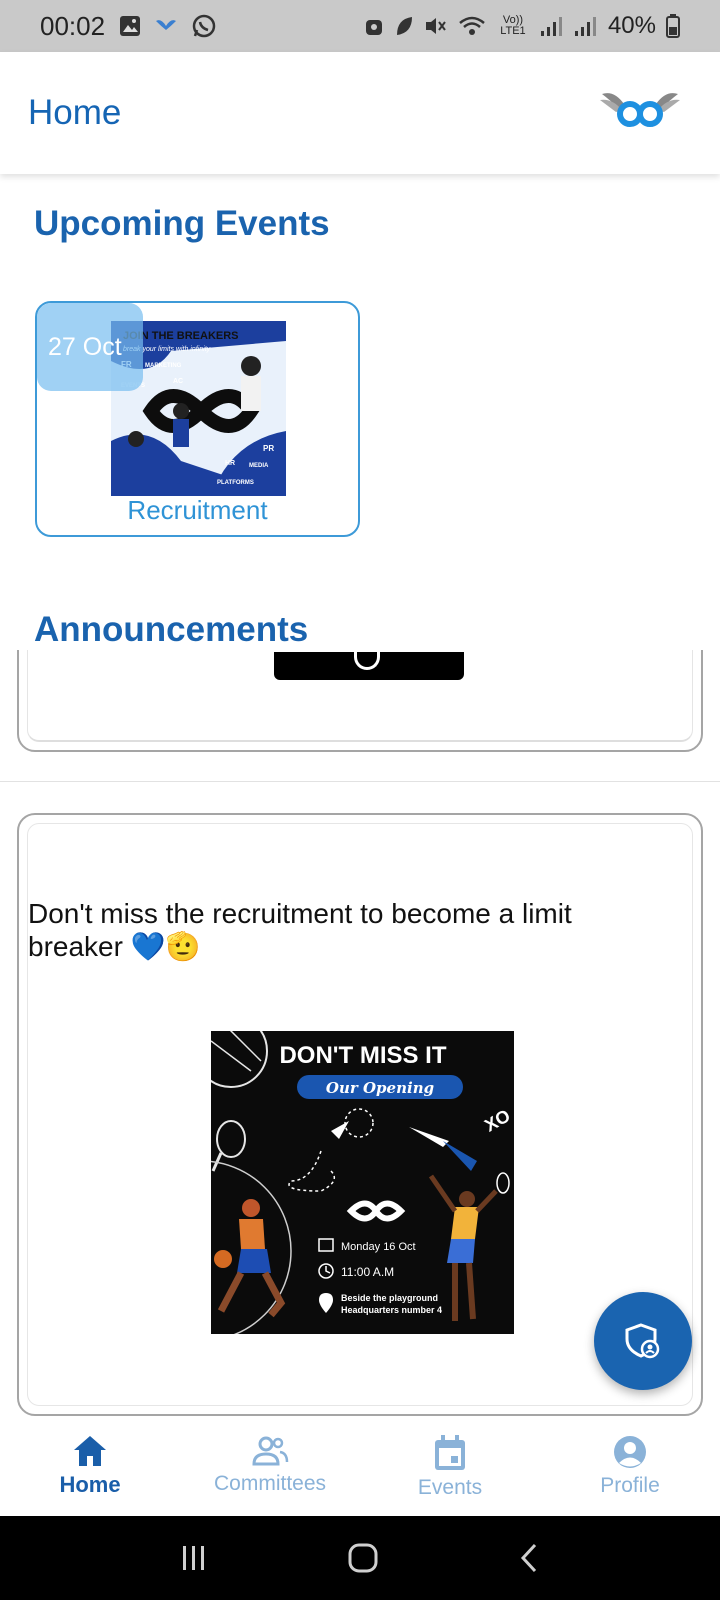  Describe the element at coordinates (360, 781) in the screenshot. I see `divider` at that location.